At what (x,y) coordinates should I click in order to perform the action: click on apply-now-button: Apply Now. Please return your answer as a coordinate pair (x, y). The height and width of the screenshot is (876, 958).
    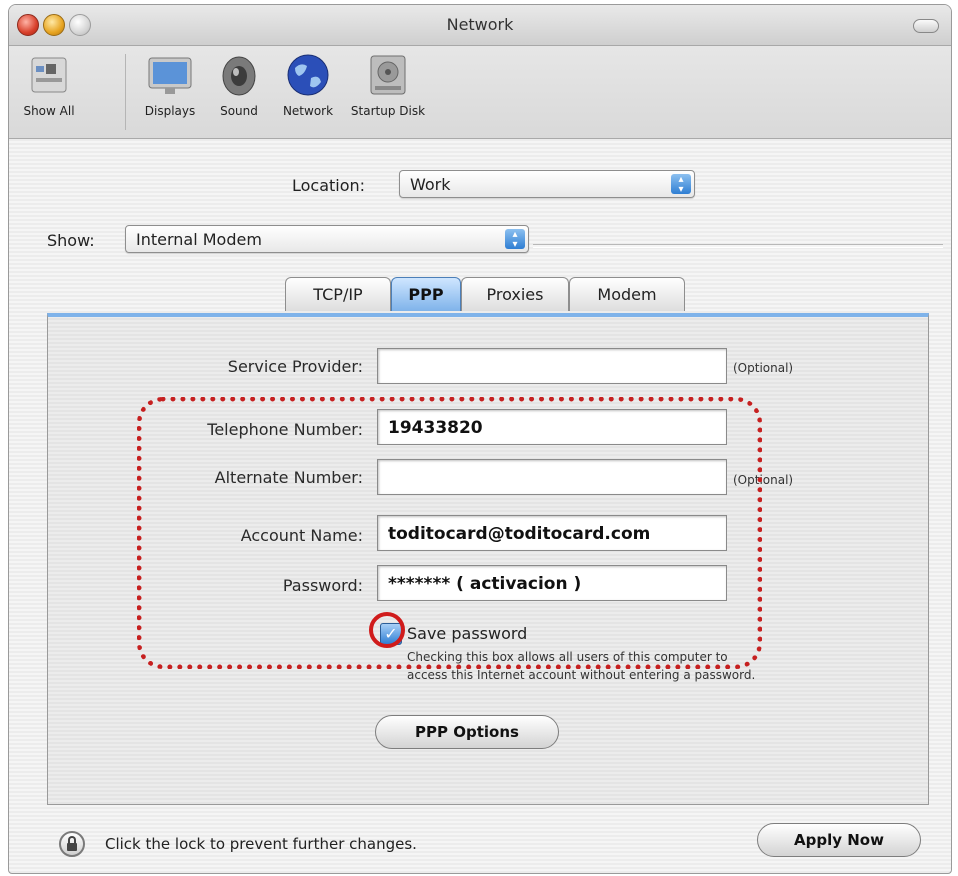
    Looking at the image, I should click on (839, 840).